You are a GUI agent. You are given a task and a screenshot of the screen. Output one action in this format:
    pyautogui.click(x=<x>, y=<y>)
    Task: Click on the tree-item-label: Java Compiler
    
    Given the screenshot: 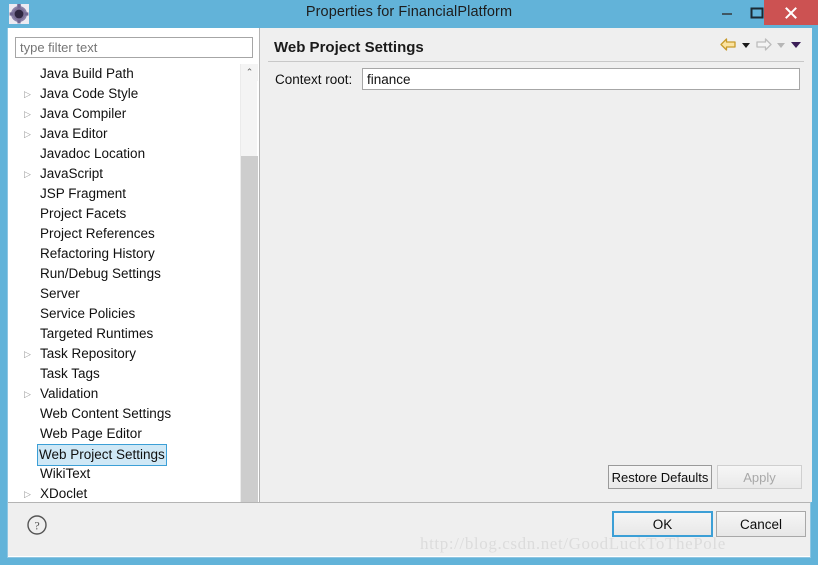 What is the action you would take?
    pyautogui.click(x=83, y=113)
    